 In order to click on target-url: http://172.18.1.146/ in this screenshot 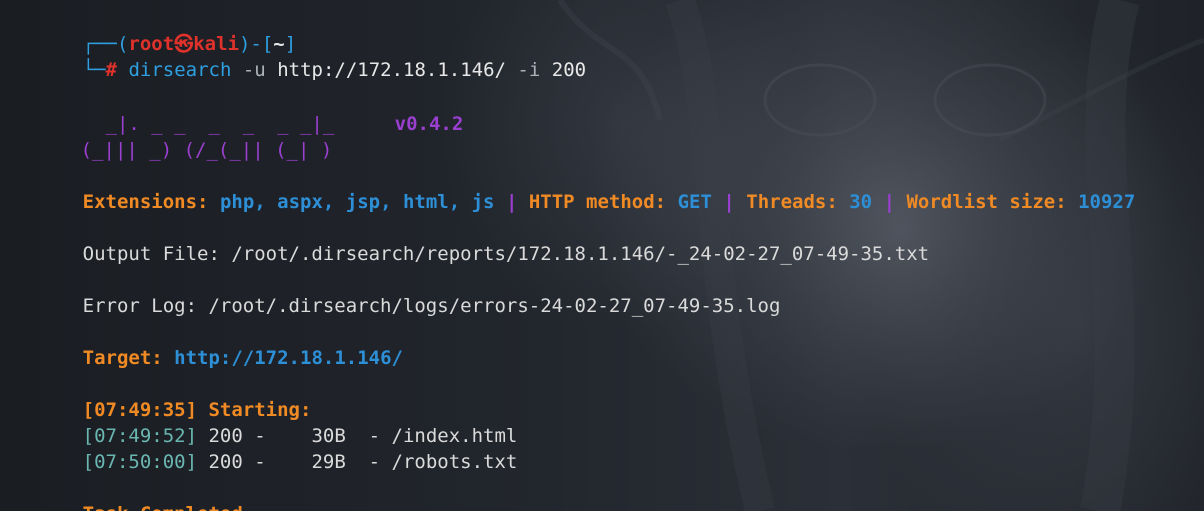, I will do `click(288, 358)`.